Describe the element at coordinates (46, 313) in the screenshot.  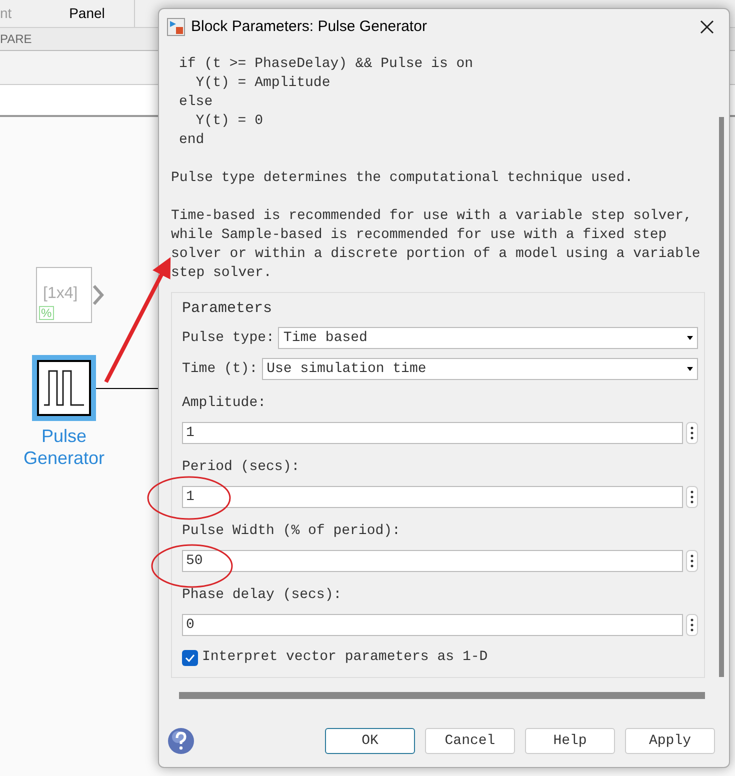
I see `block-badge: %` at that location.